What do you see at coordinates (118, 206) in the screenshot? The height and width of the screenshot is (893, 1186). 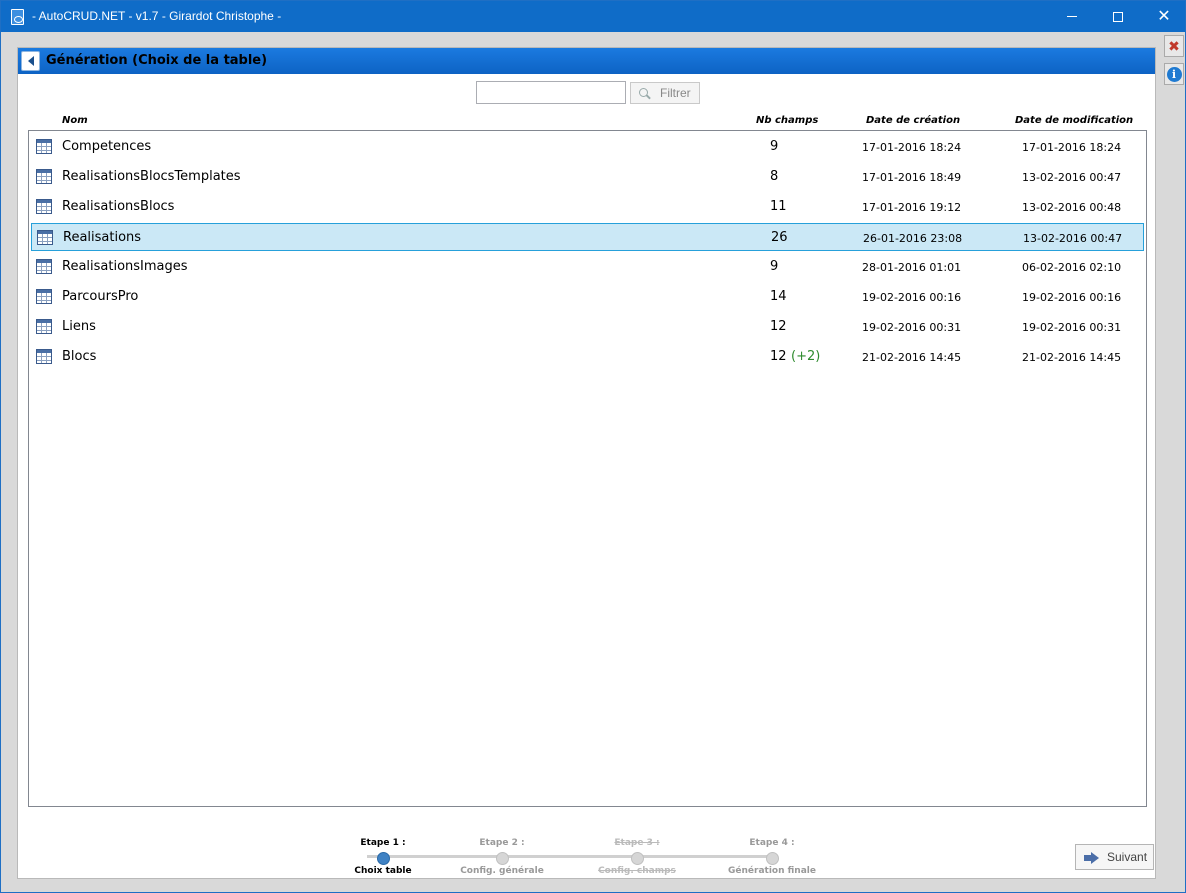 I see `row-name: RealisationsBlocs` at bounding box center [118, 206].